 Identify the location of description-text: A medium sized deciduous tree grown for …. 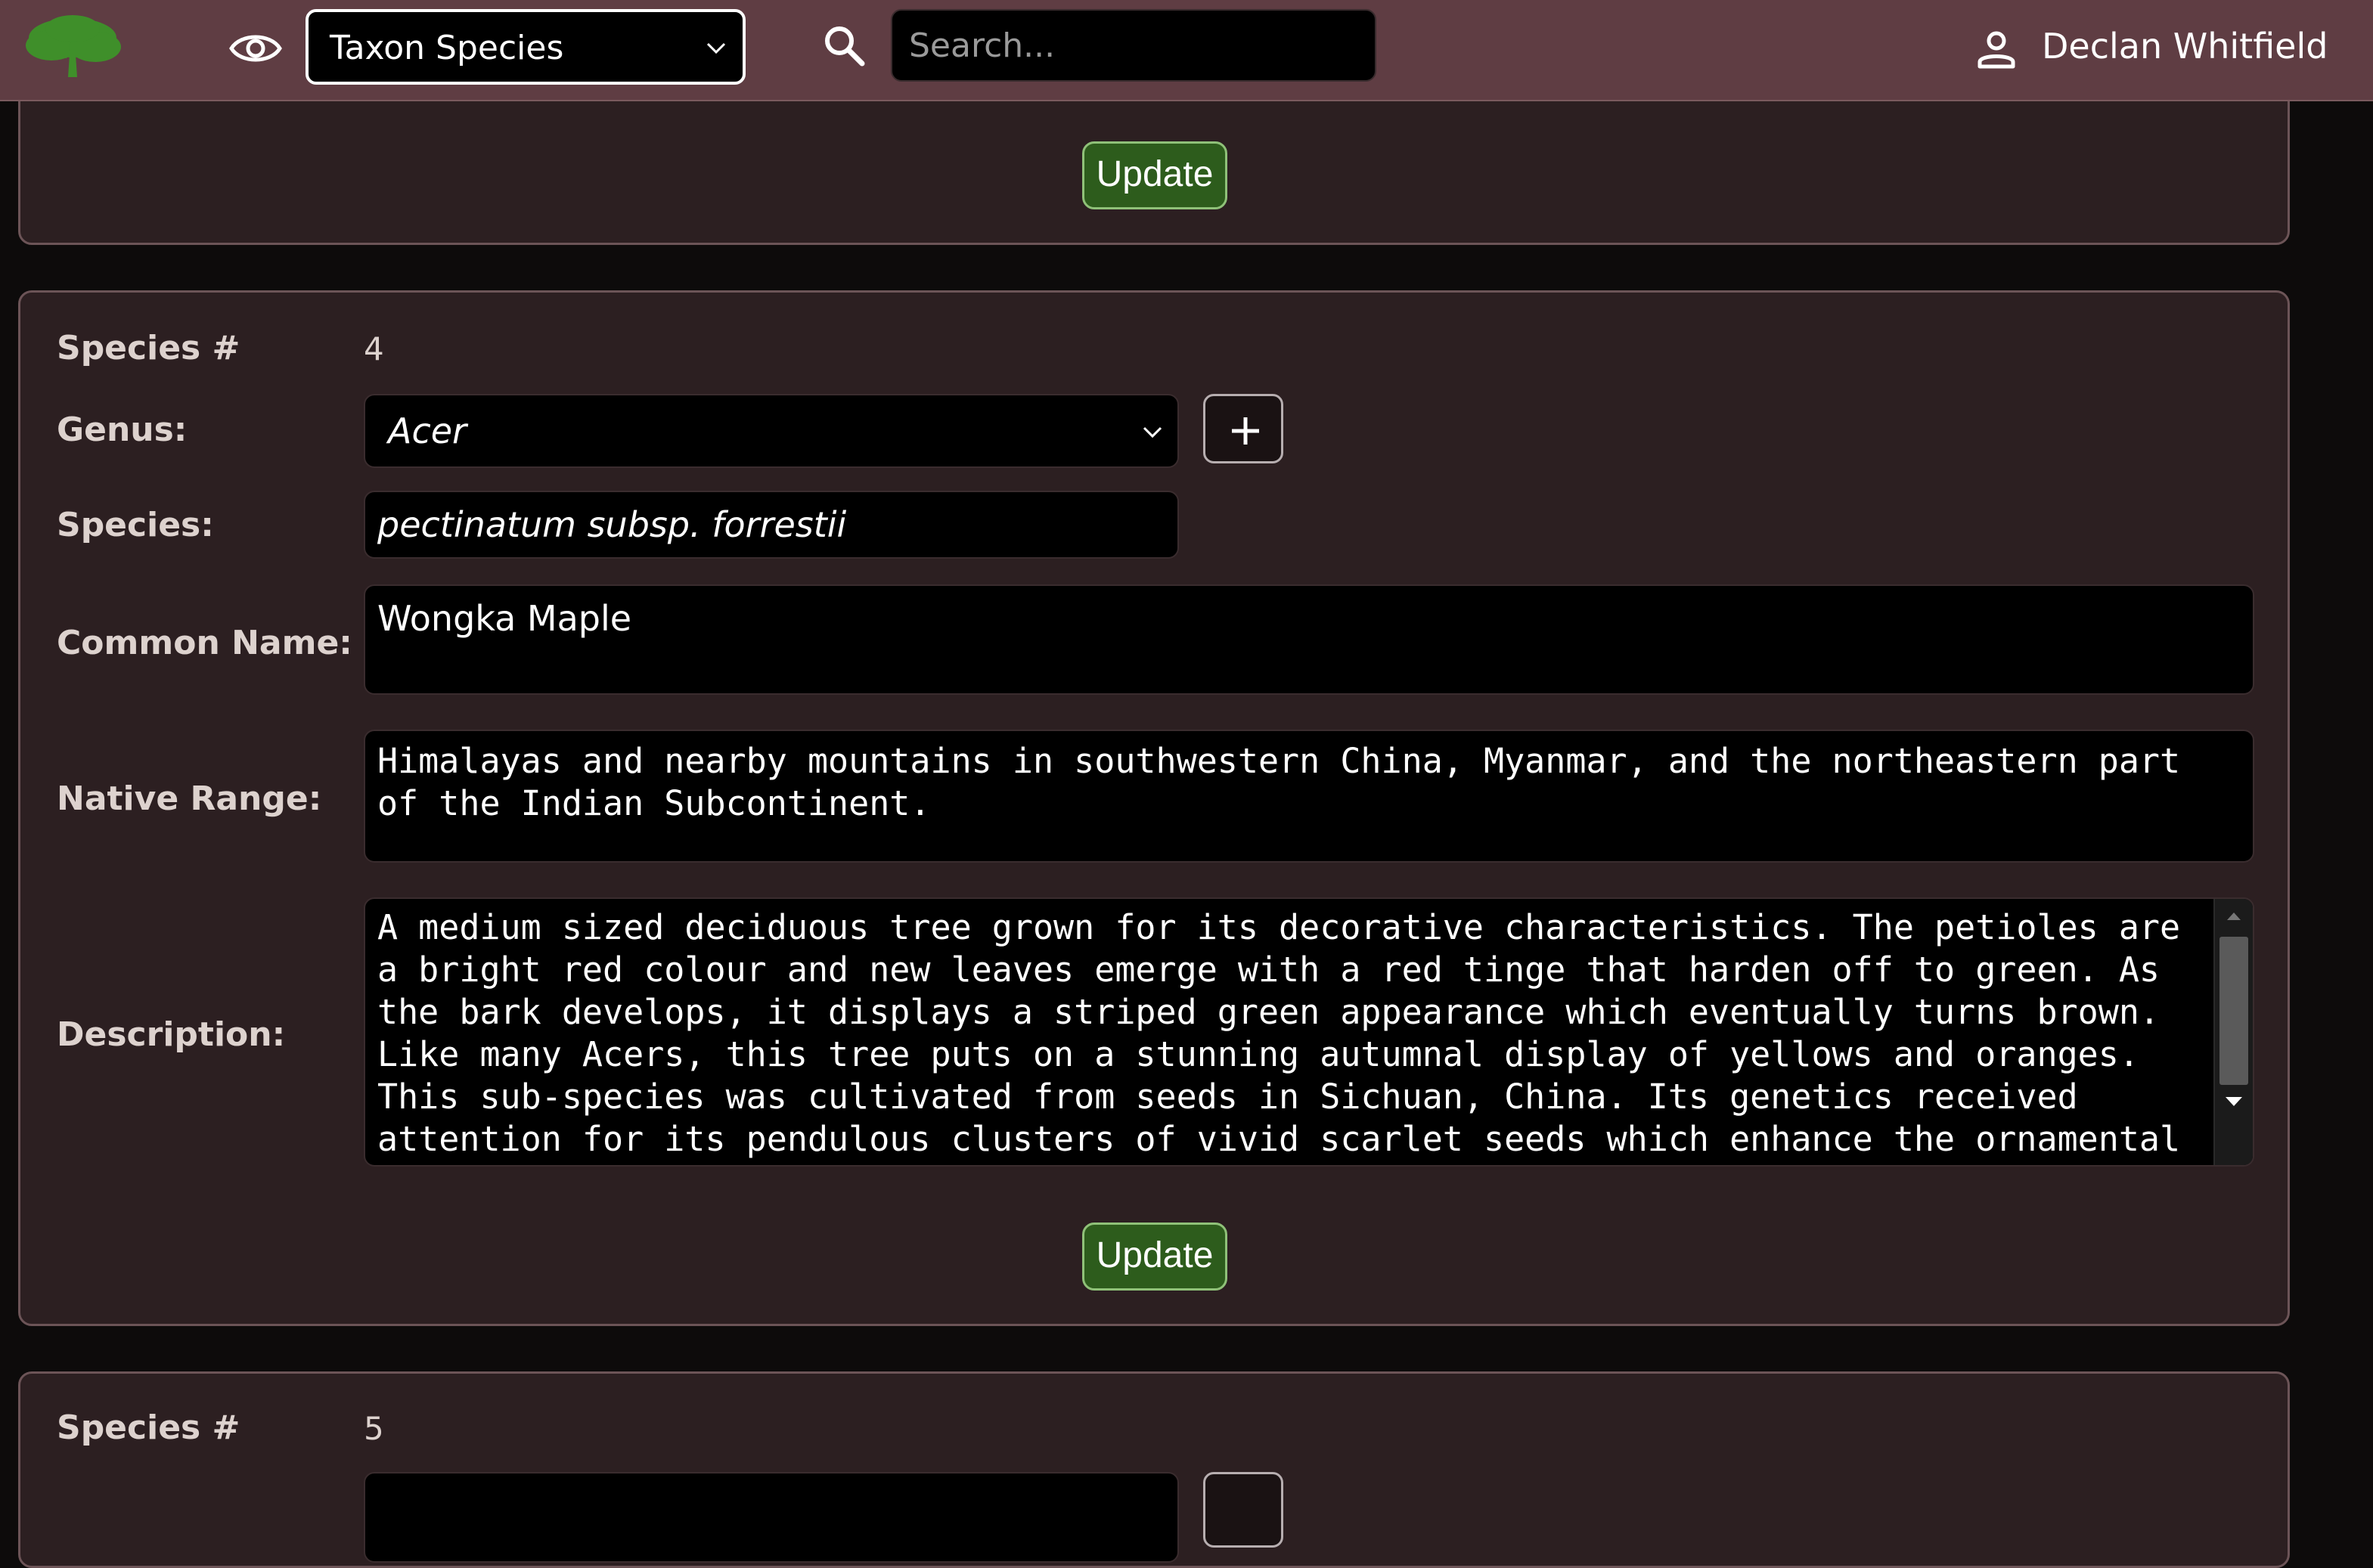
(1279, 1036).